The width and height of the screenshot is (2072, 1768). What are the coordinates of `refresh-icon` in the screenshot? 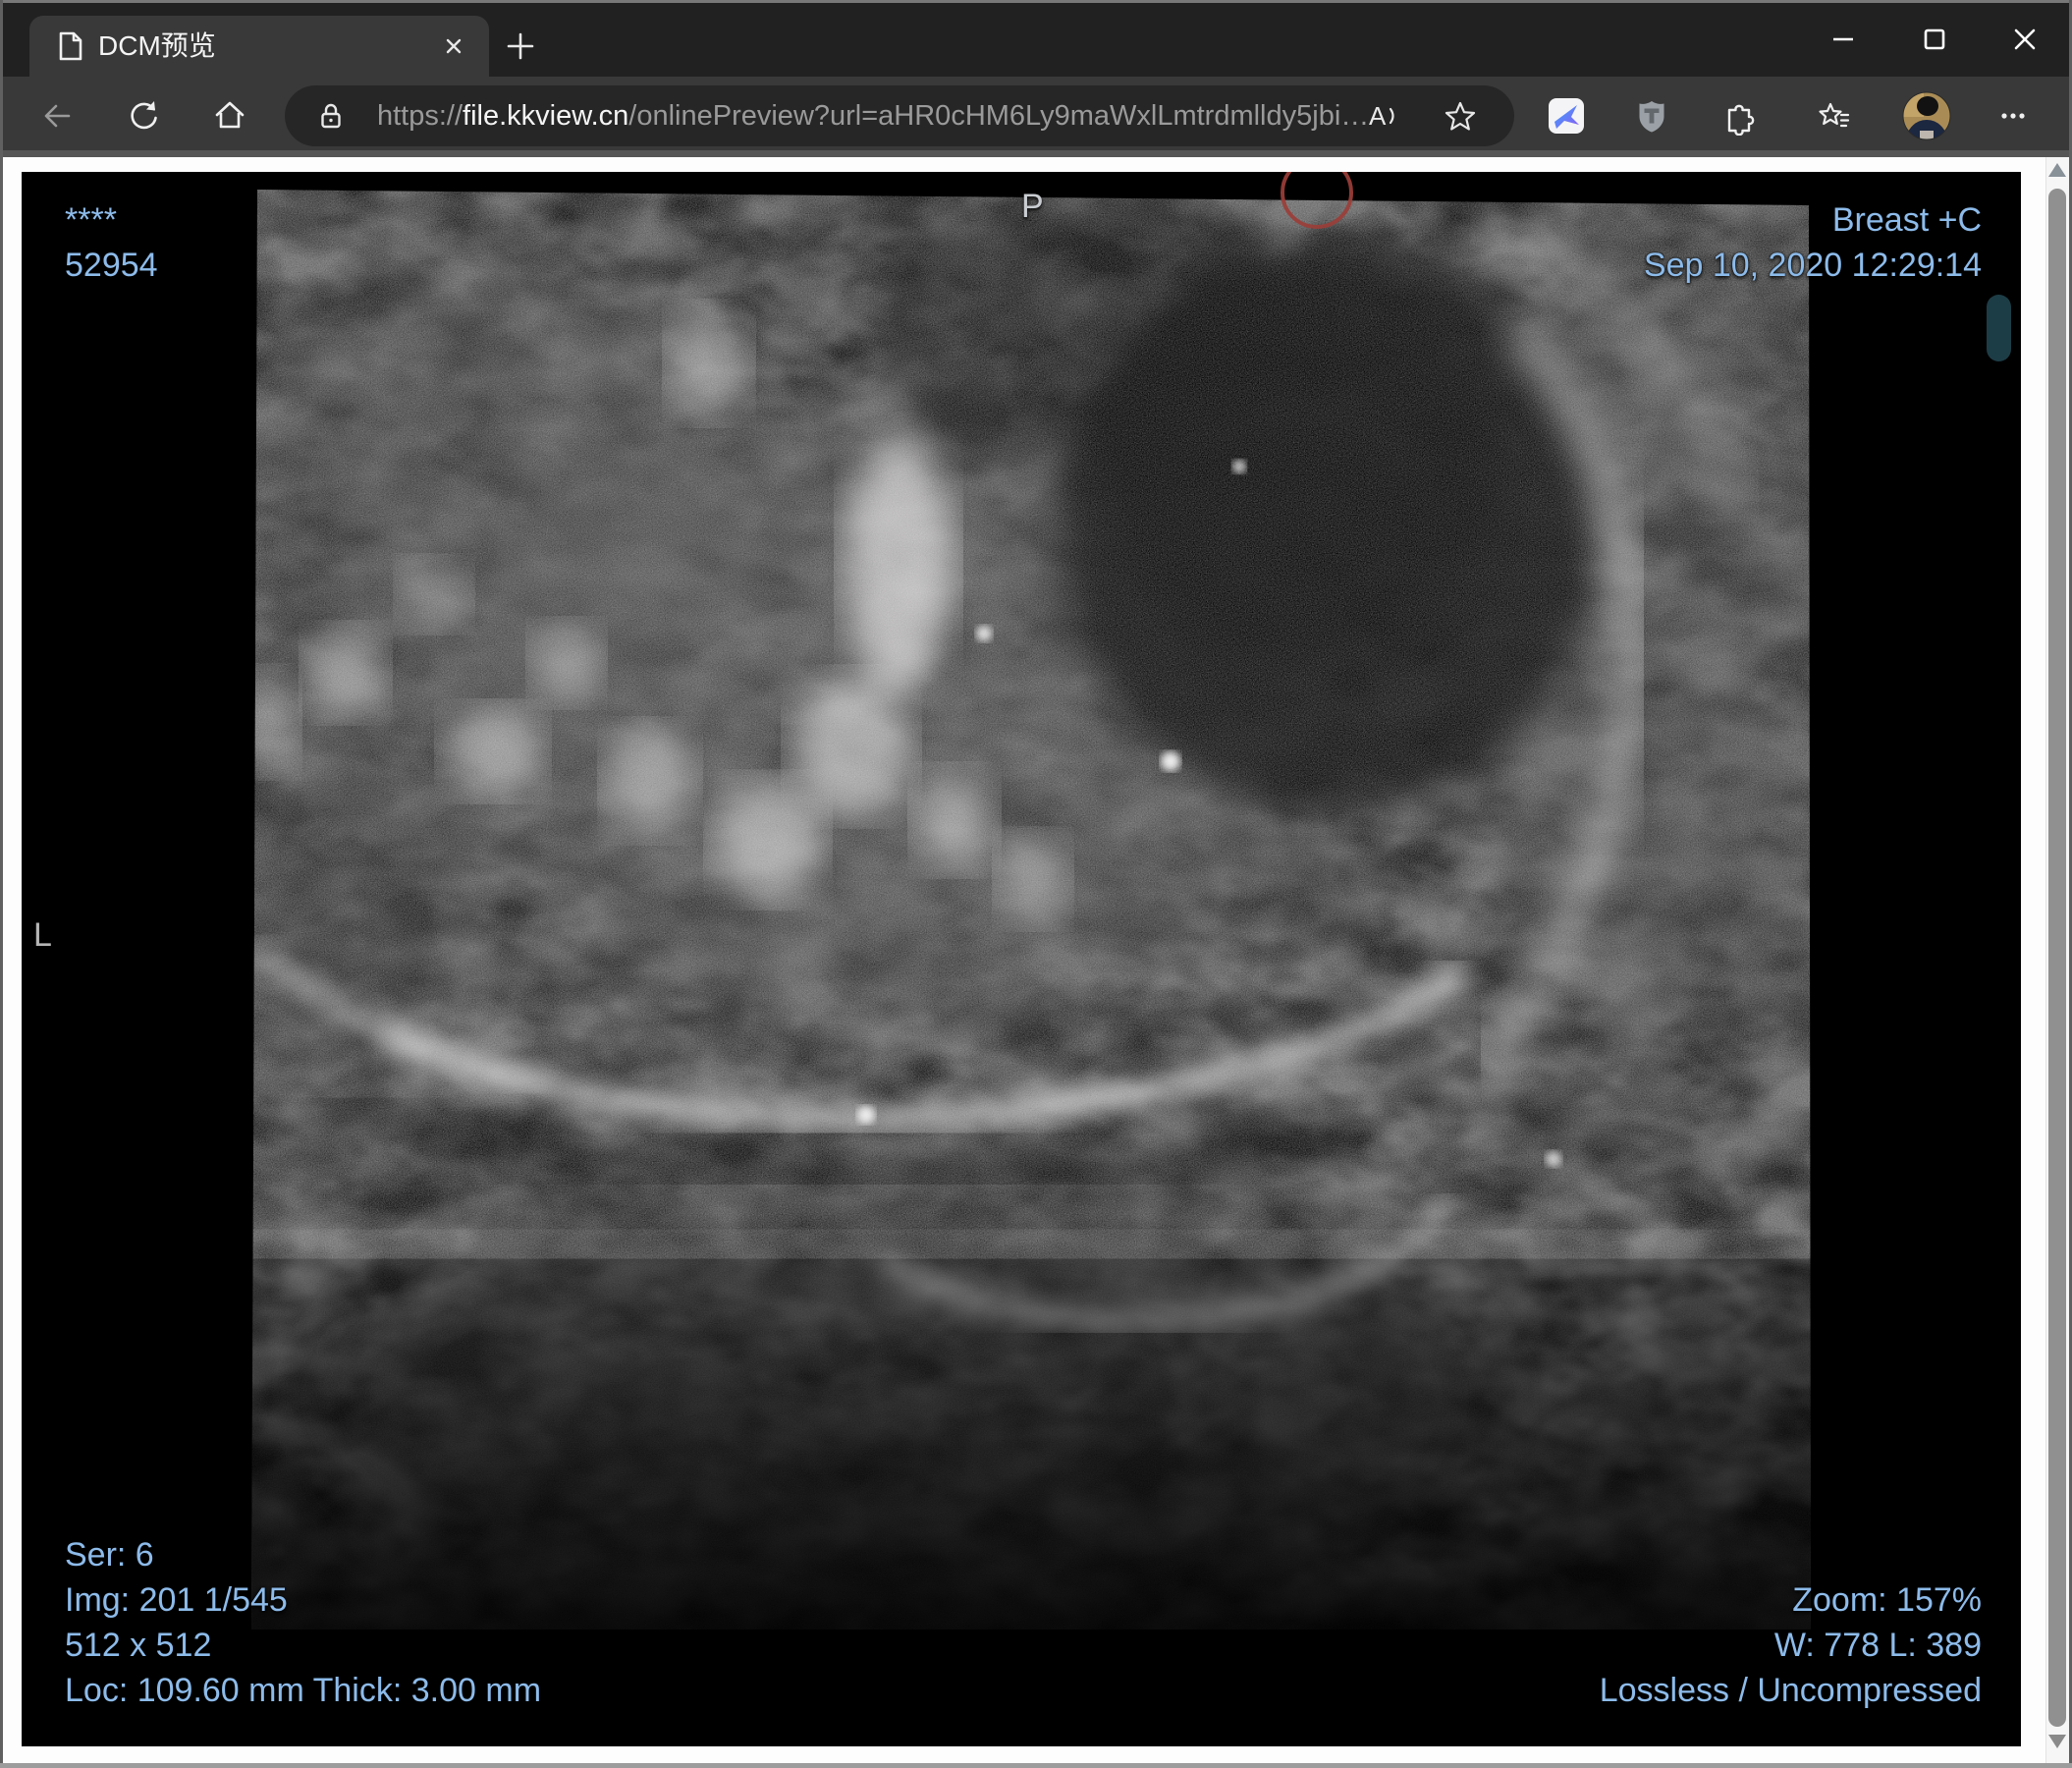 It's located at (144, 116).